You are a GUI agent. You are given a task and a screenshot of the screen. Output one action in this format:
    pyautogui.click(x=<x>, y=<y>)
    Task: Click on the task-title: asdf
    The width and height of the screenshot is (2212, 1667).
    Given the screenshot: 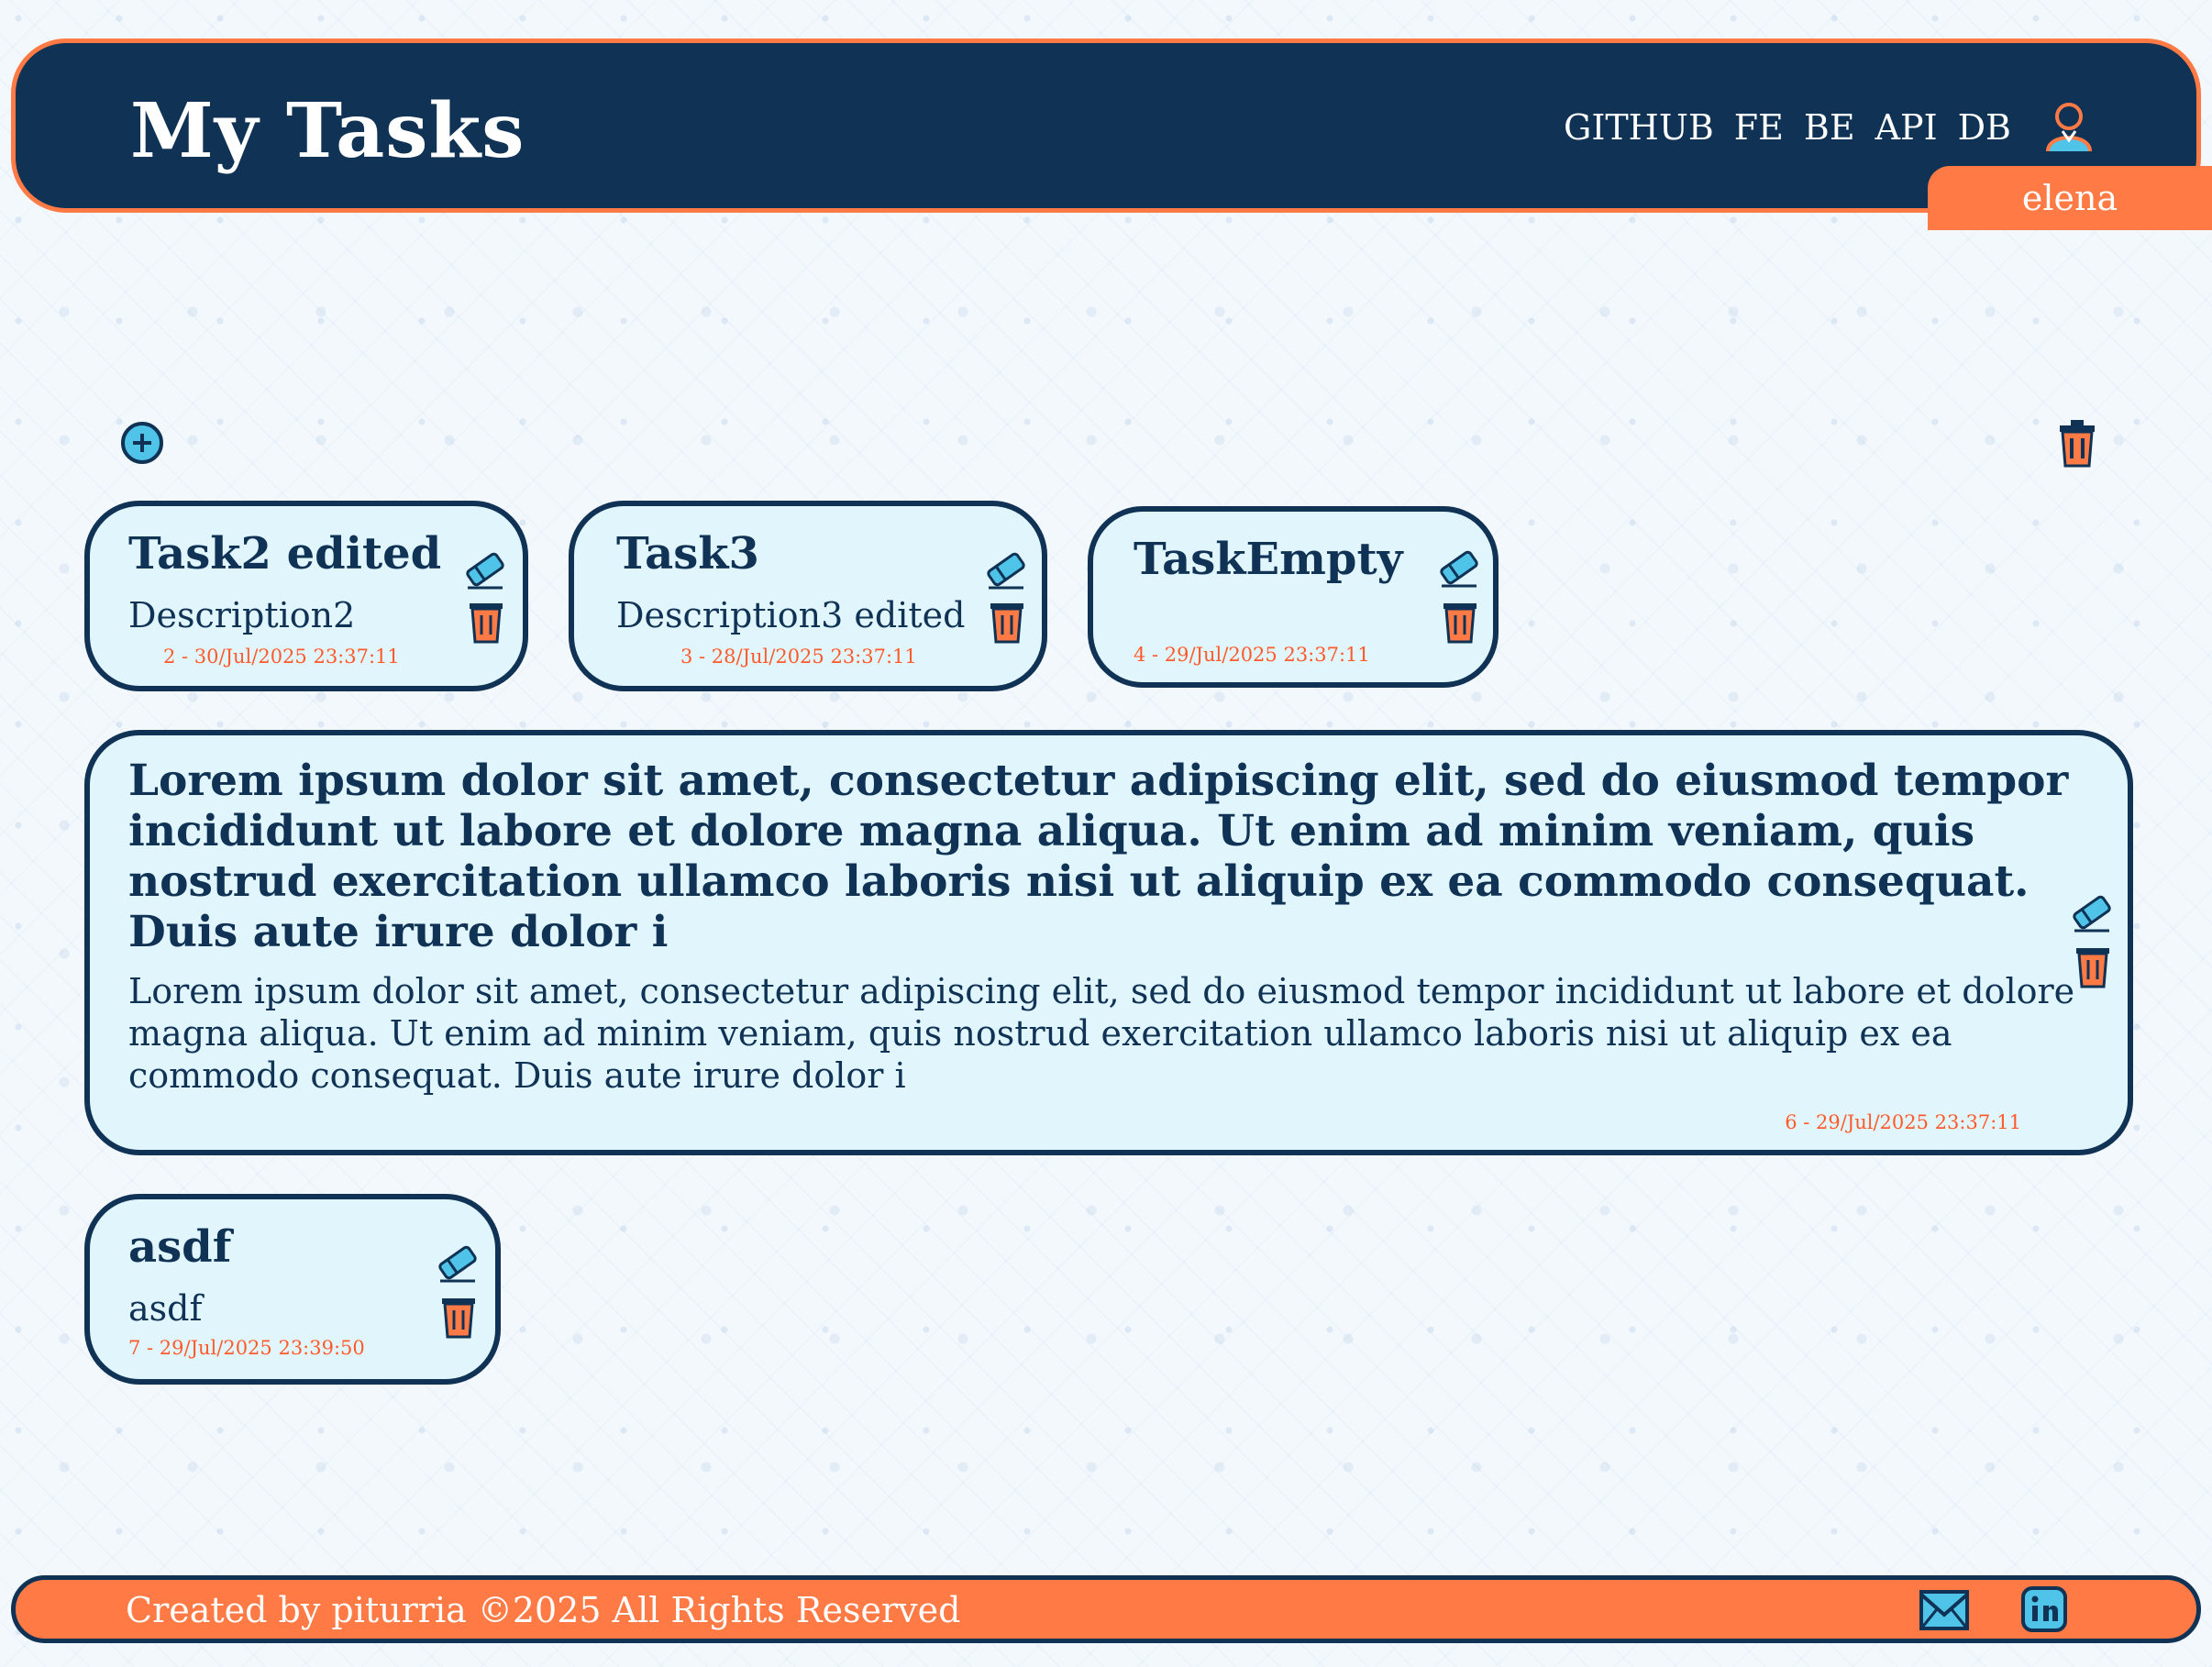 What is the action you would take?
    pyautogui.click(x=180, y=1247)
    